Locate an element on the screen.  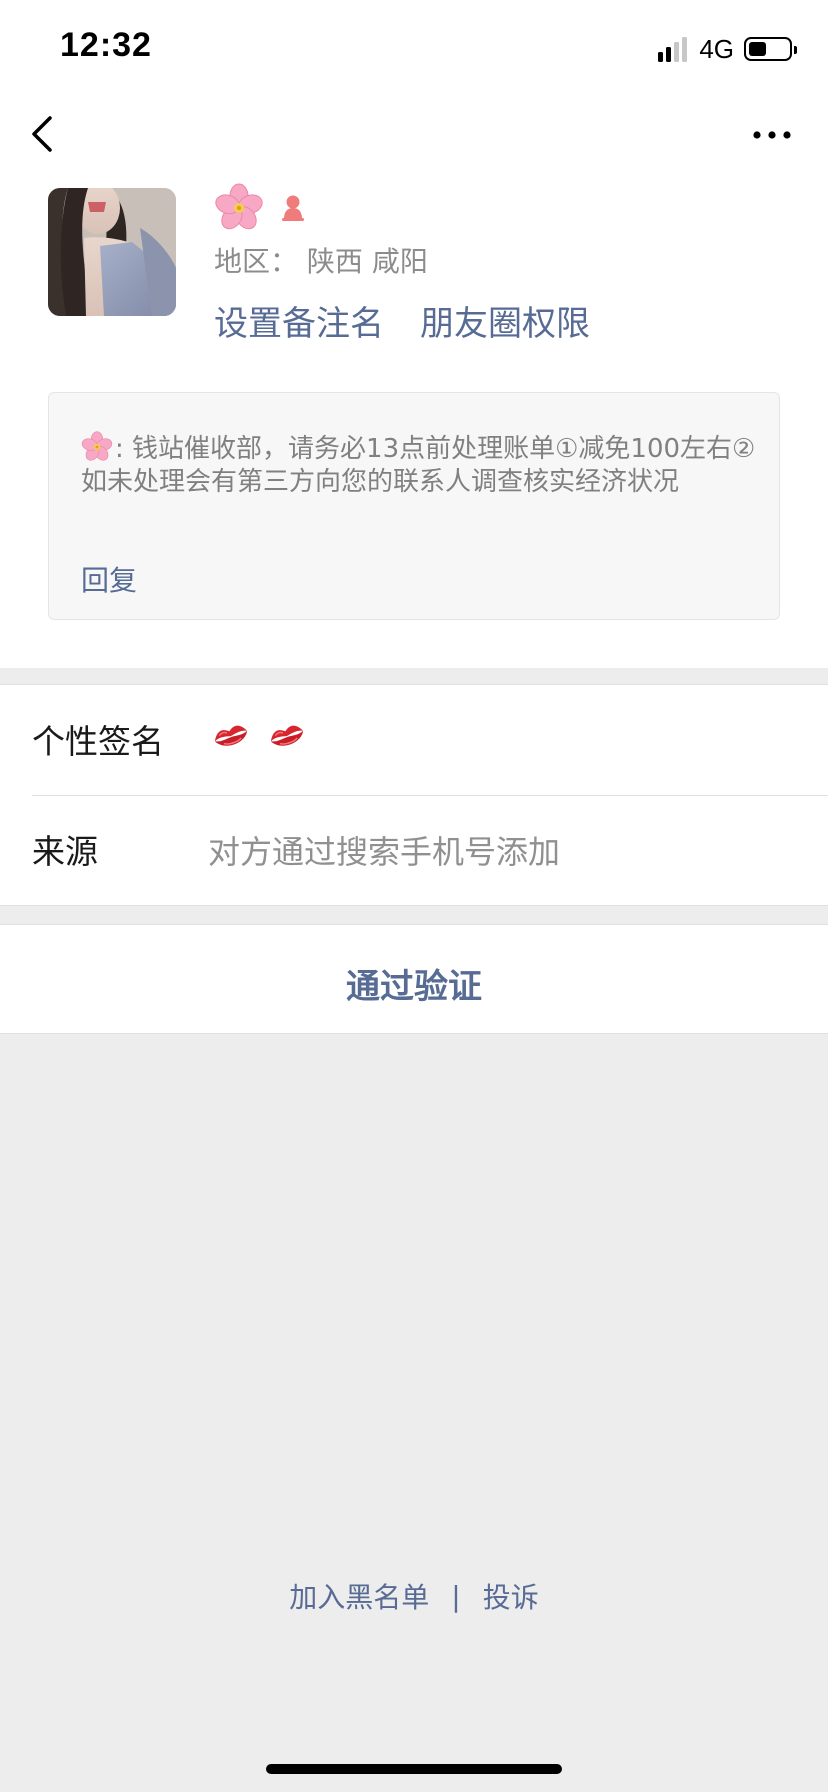
battery-icon is located at coordinates (770, 49).